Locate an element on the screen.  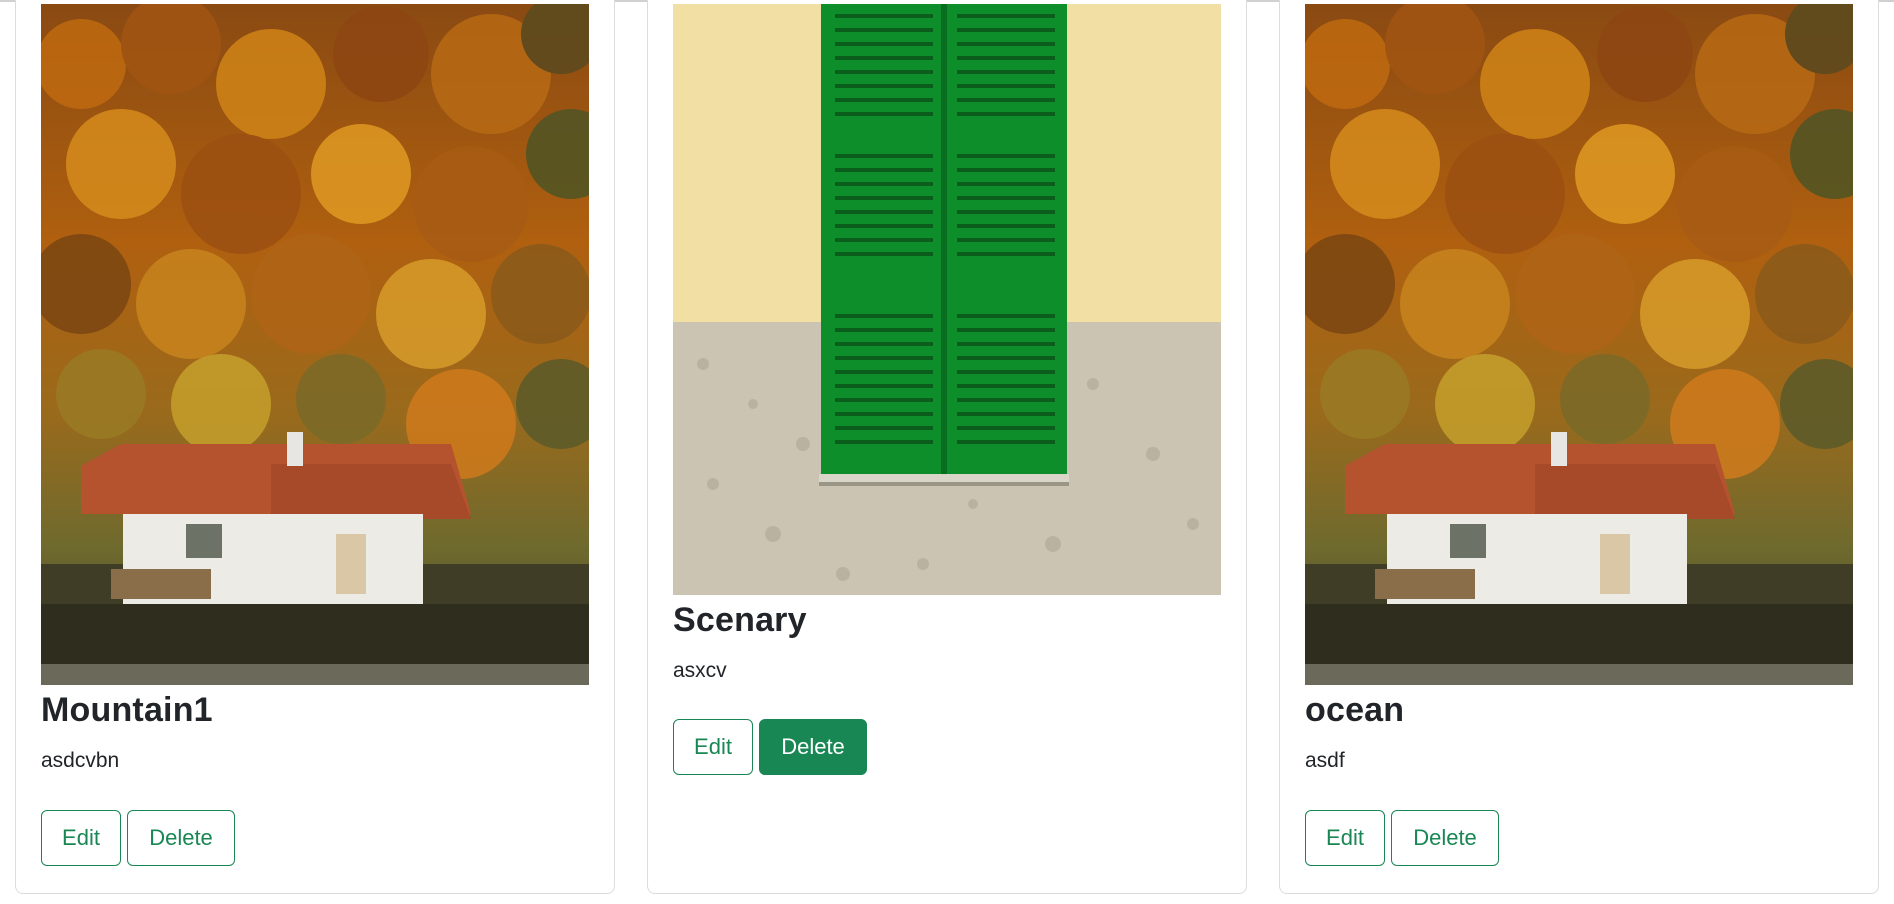
card-text: asdf is located at coordinates (1325, 760).